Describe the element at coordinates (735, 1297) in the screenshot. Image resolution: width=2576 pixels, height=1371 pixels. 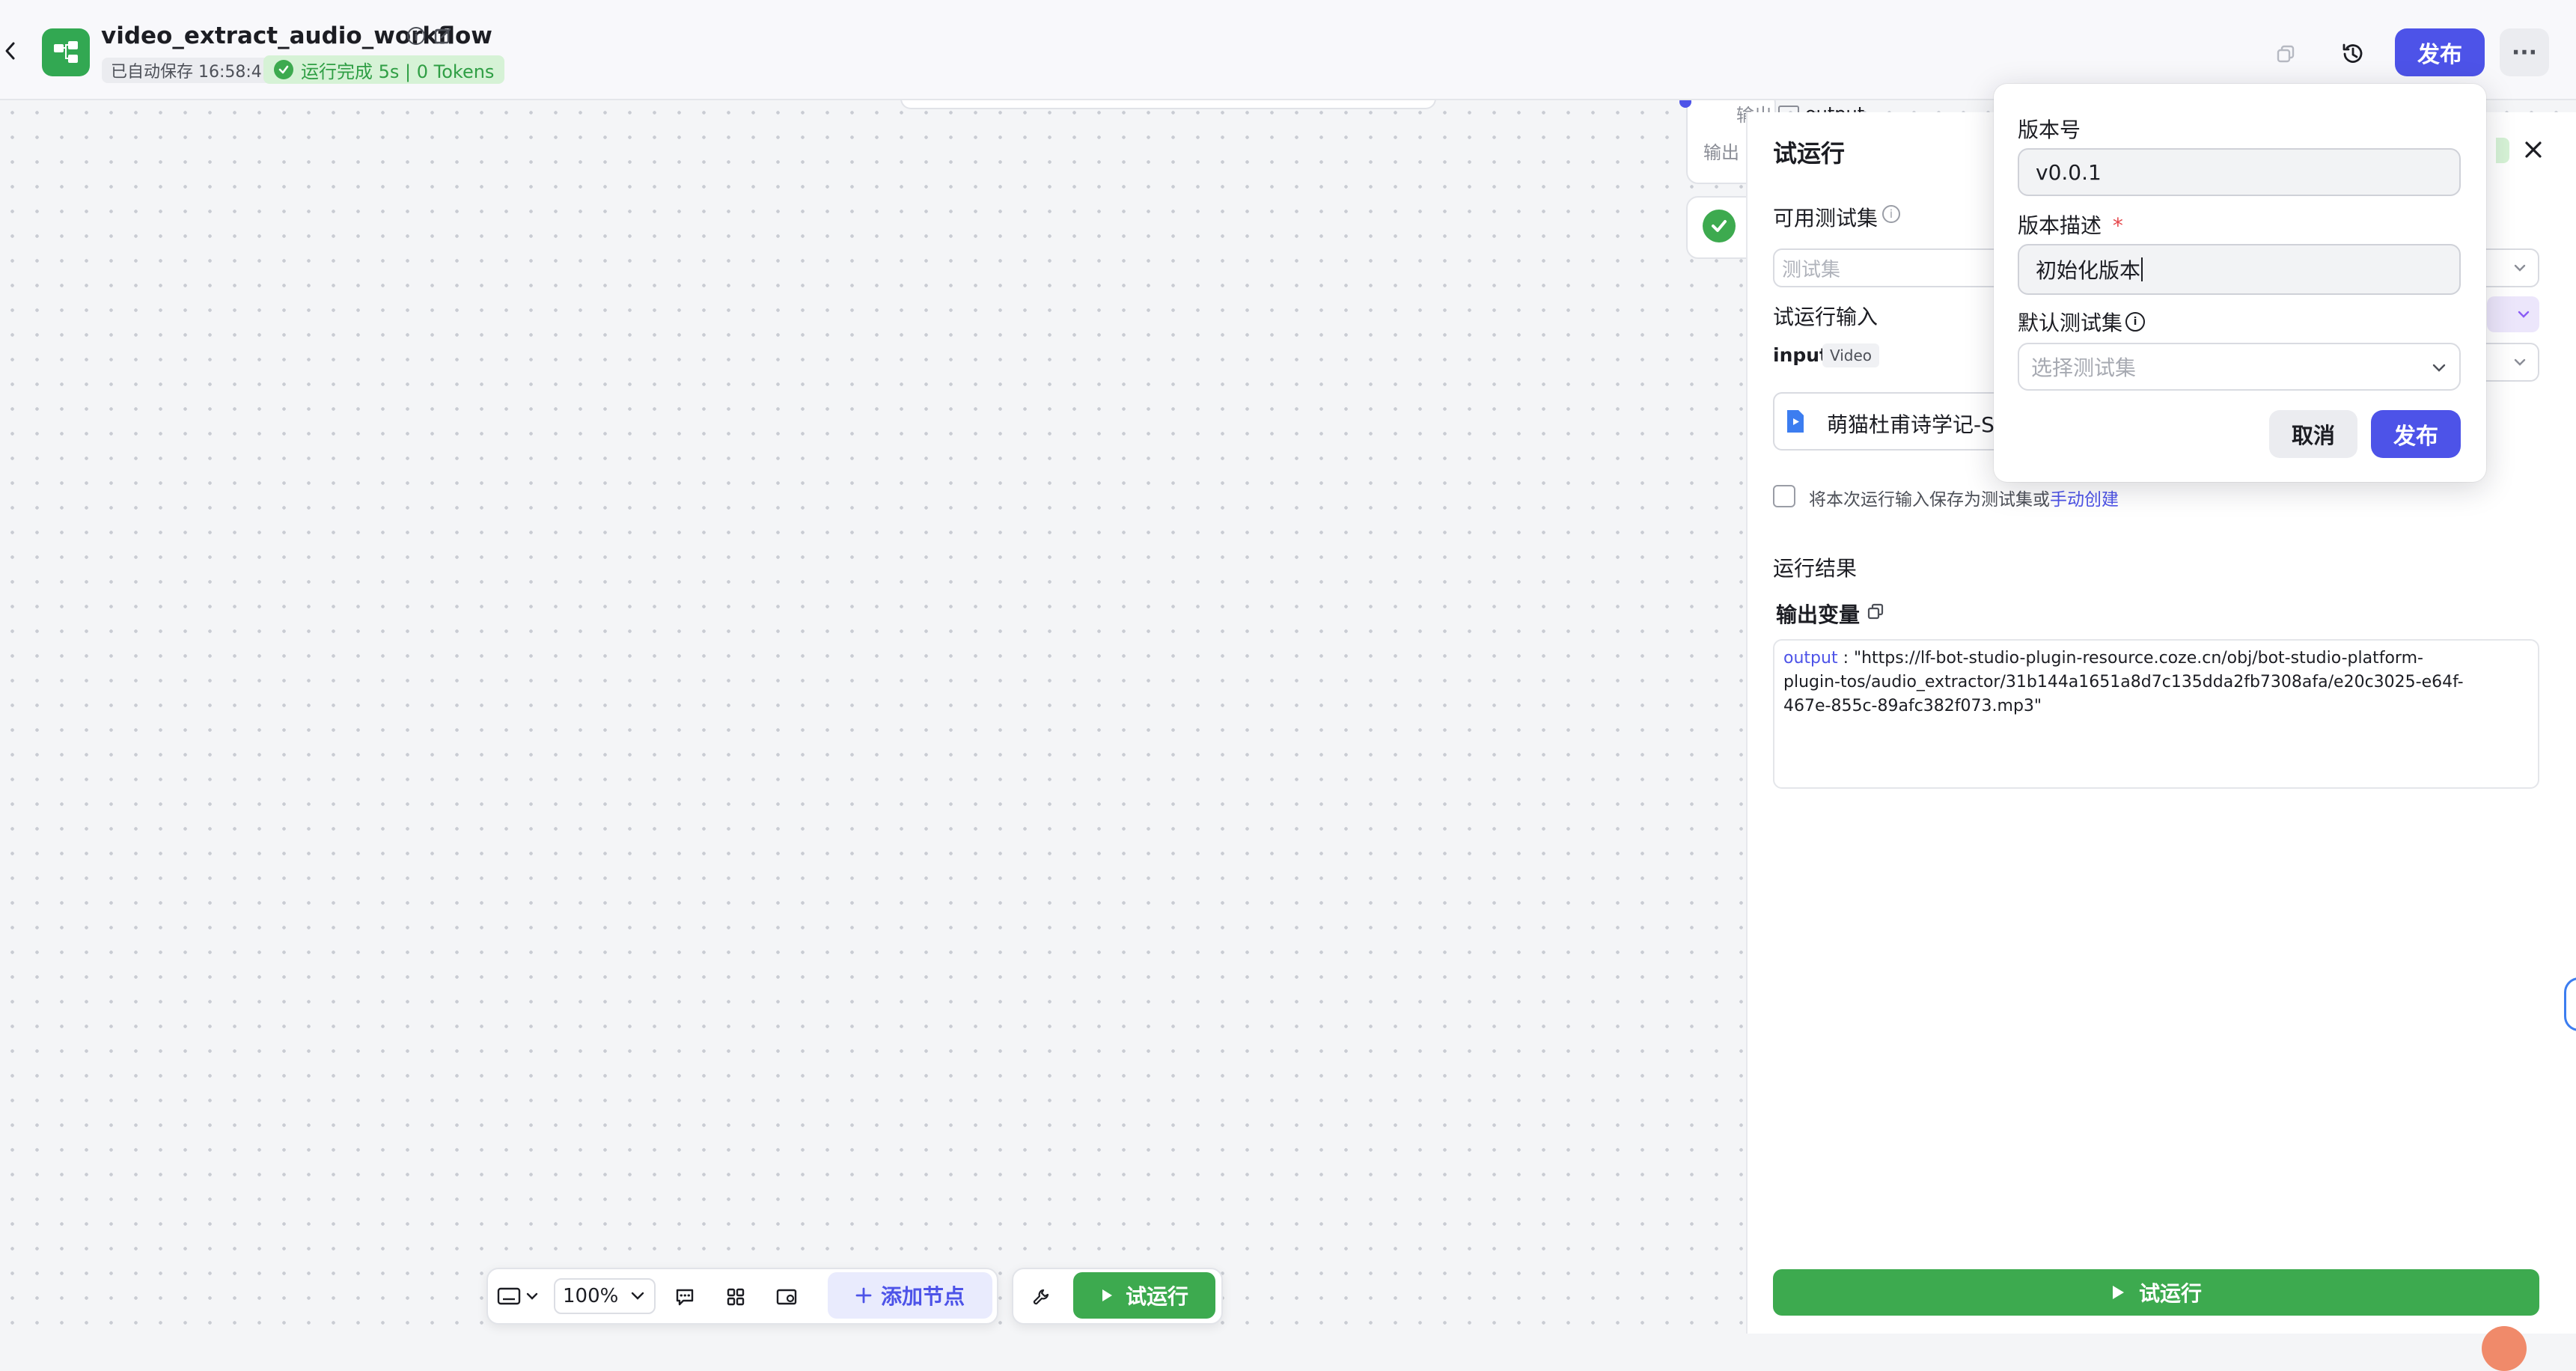
I see `layout-grid-icon` at that location.